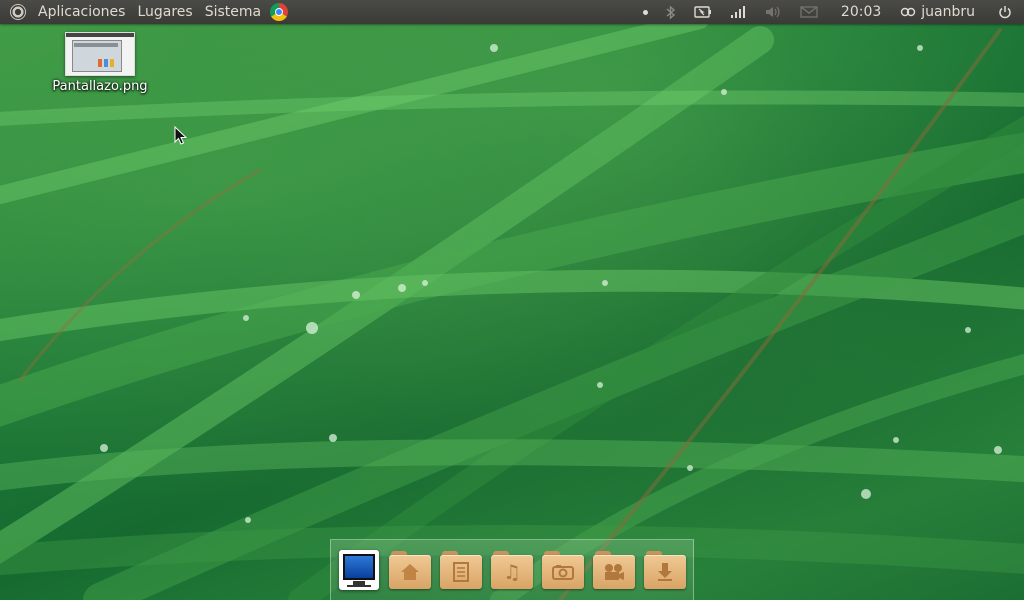 The image size is (1024, 600). Describe the element at coordinates (1005, 12) in the screenshot. I see `power-icon` at that location.